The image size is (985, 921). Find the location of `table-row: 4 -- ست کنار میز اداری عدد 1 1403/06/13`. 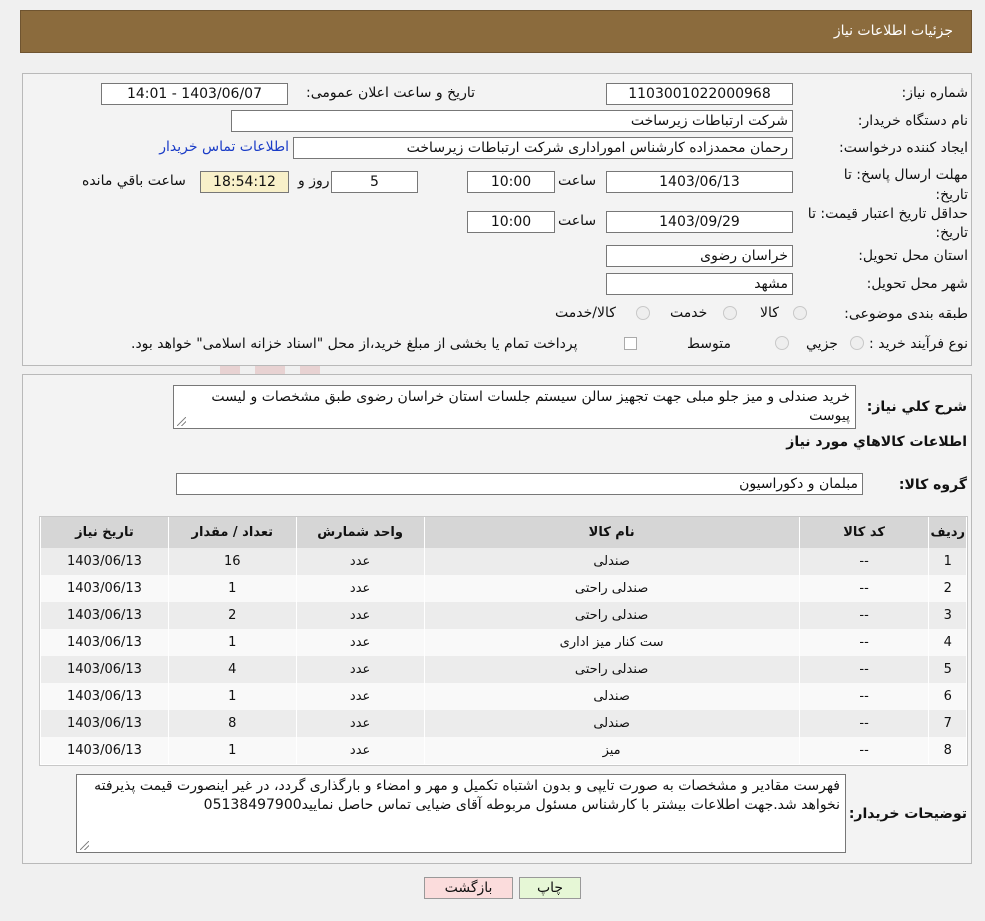

table-row: 4 -- ست کنار میز اداری عدد 1 1403/06/13 is located at coordinates (503, 642).